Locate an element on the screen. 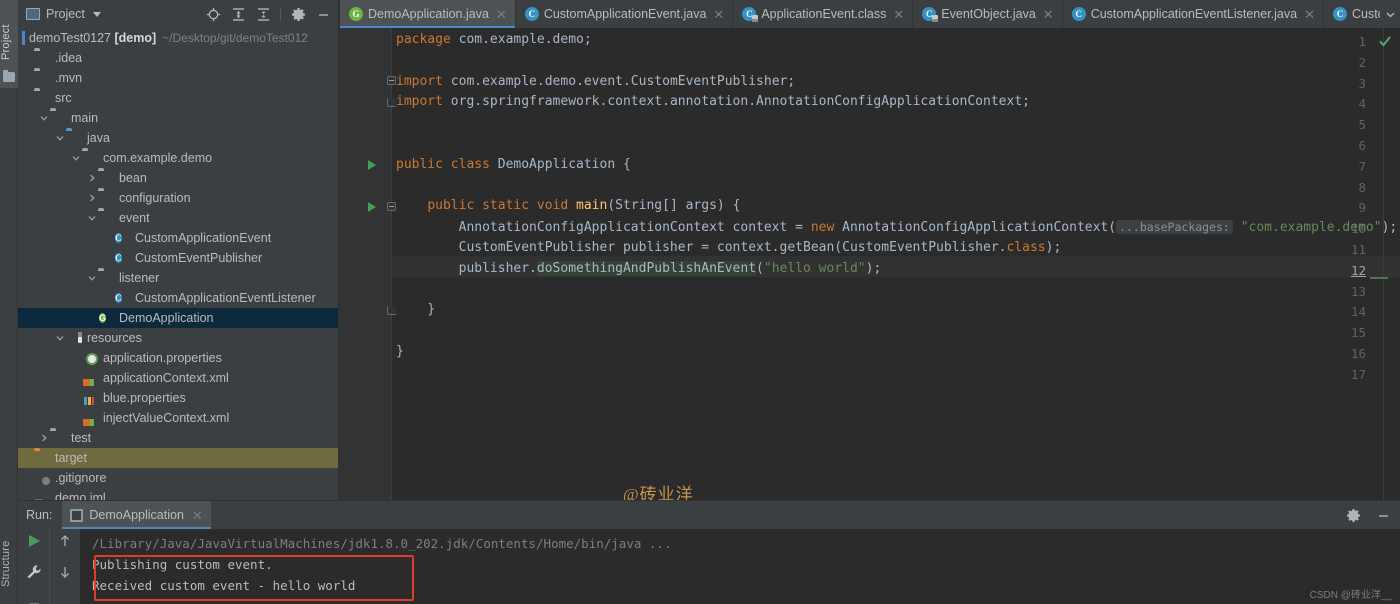  tree-row: injectValueContext.xml is located at coordinates (178, 418).